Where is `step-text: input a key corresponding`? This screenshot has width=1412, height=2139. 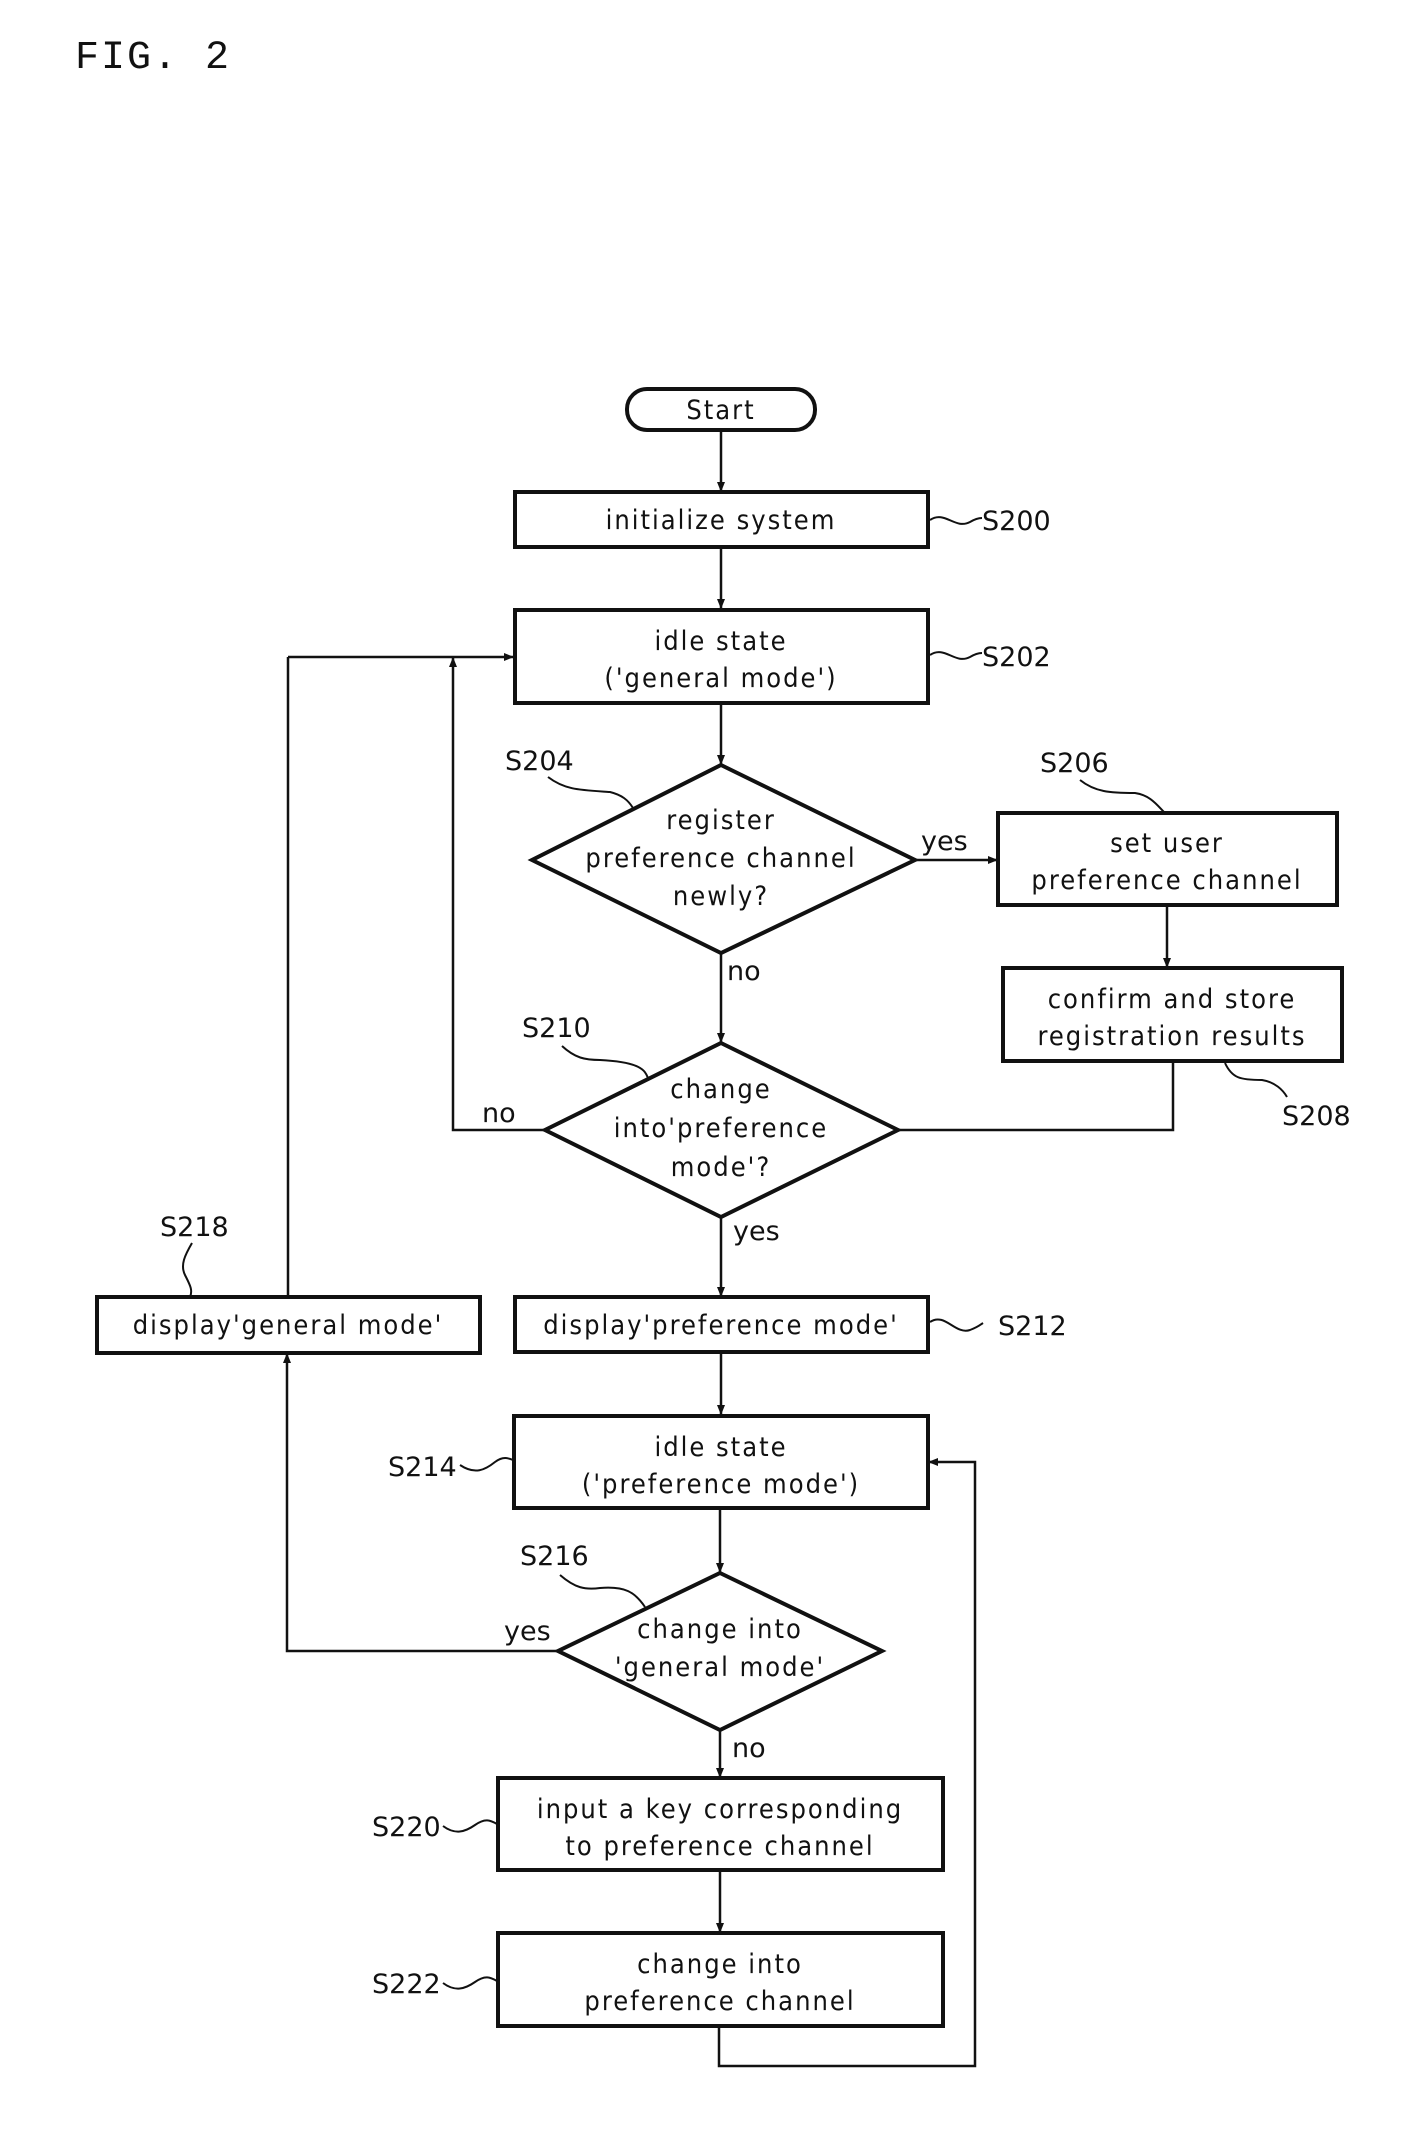
step-text: input a key corresponding is located at coordinates (720, 1809).